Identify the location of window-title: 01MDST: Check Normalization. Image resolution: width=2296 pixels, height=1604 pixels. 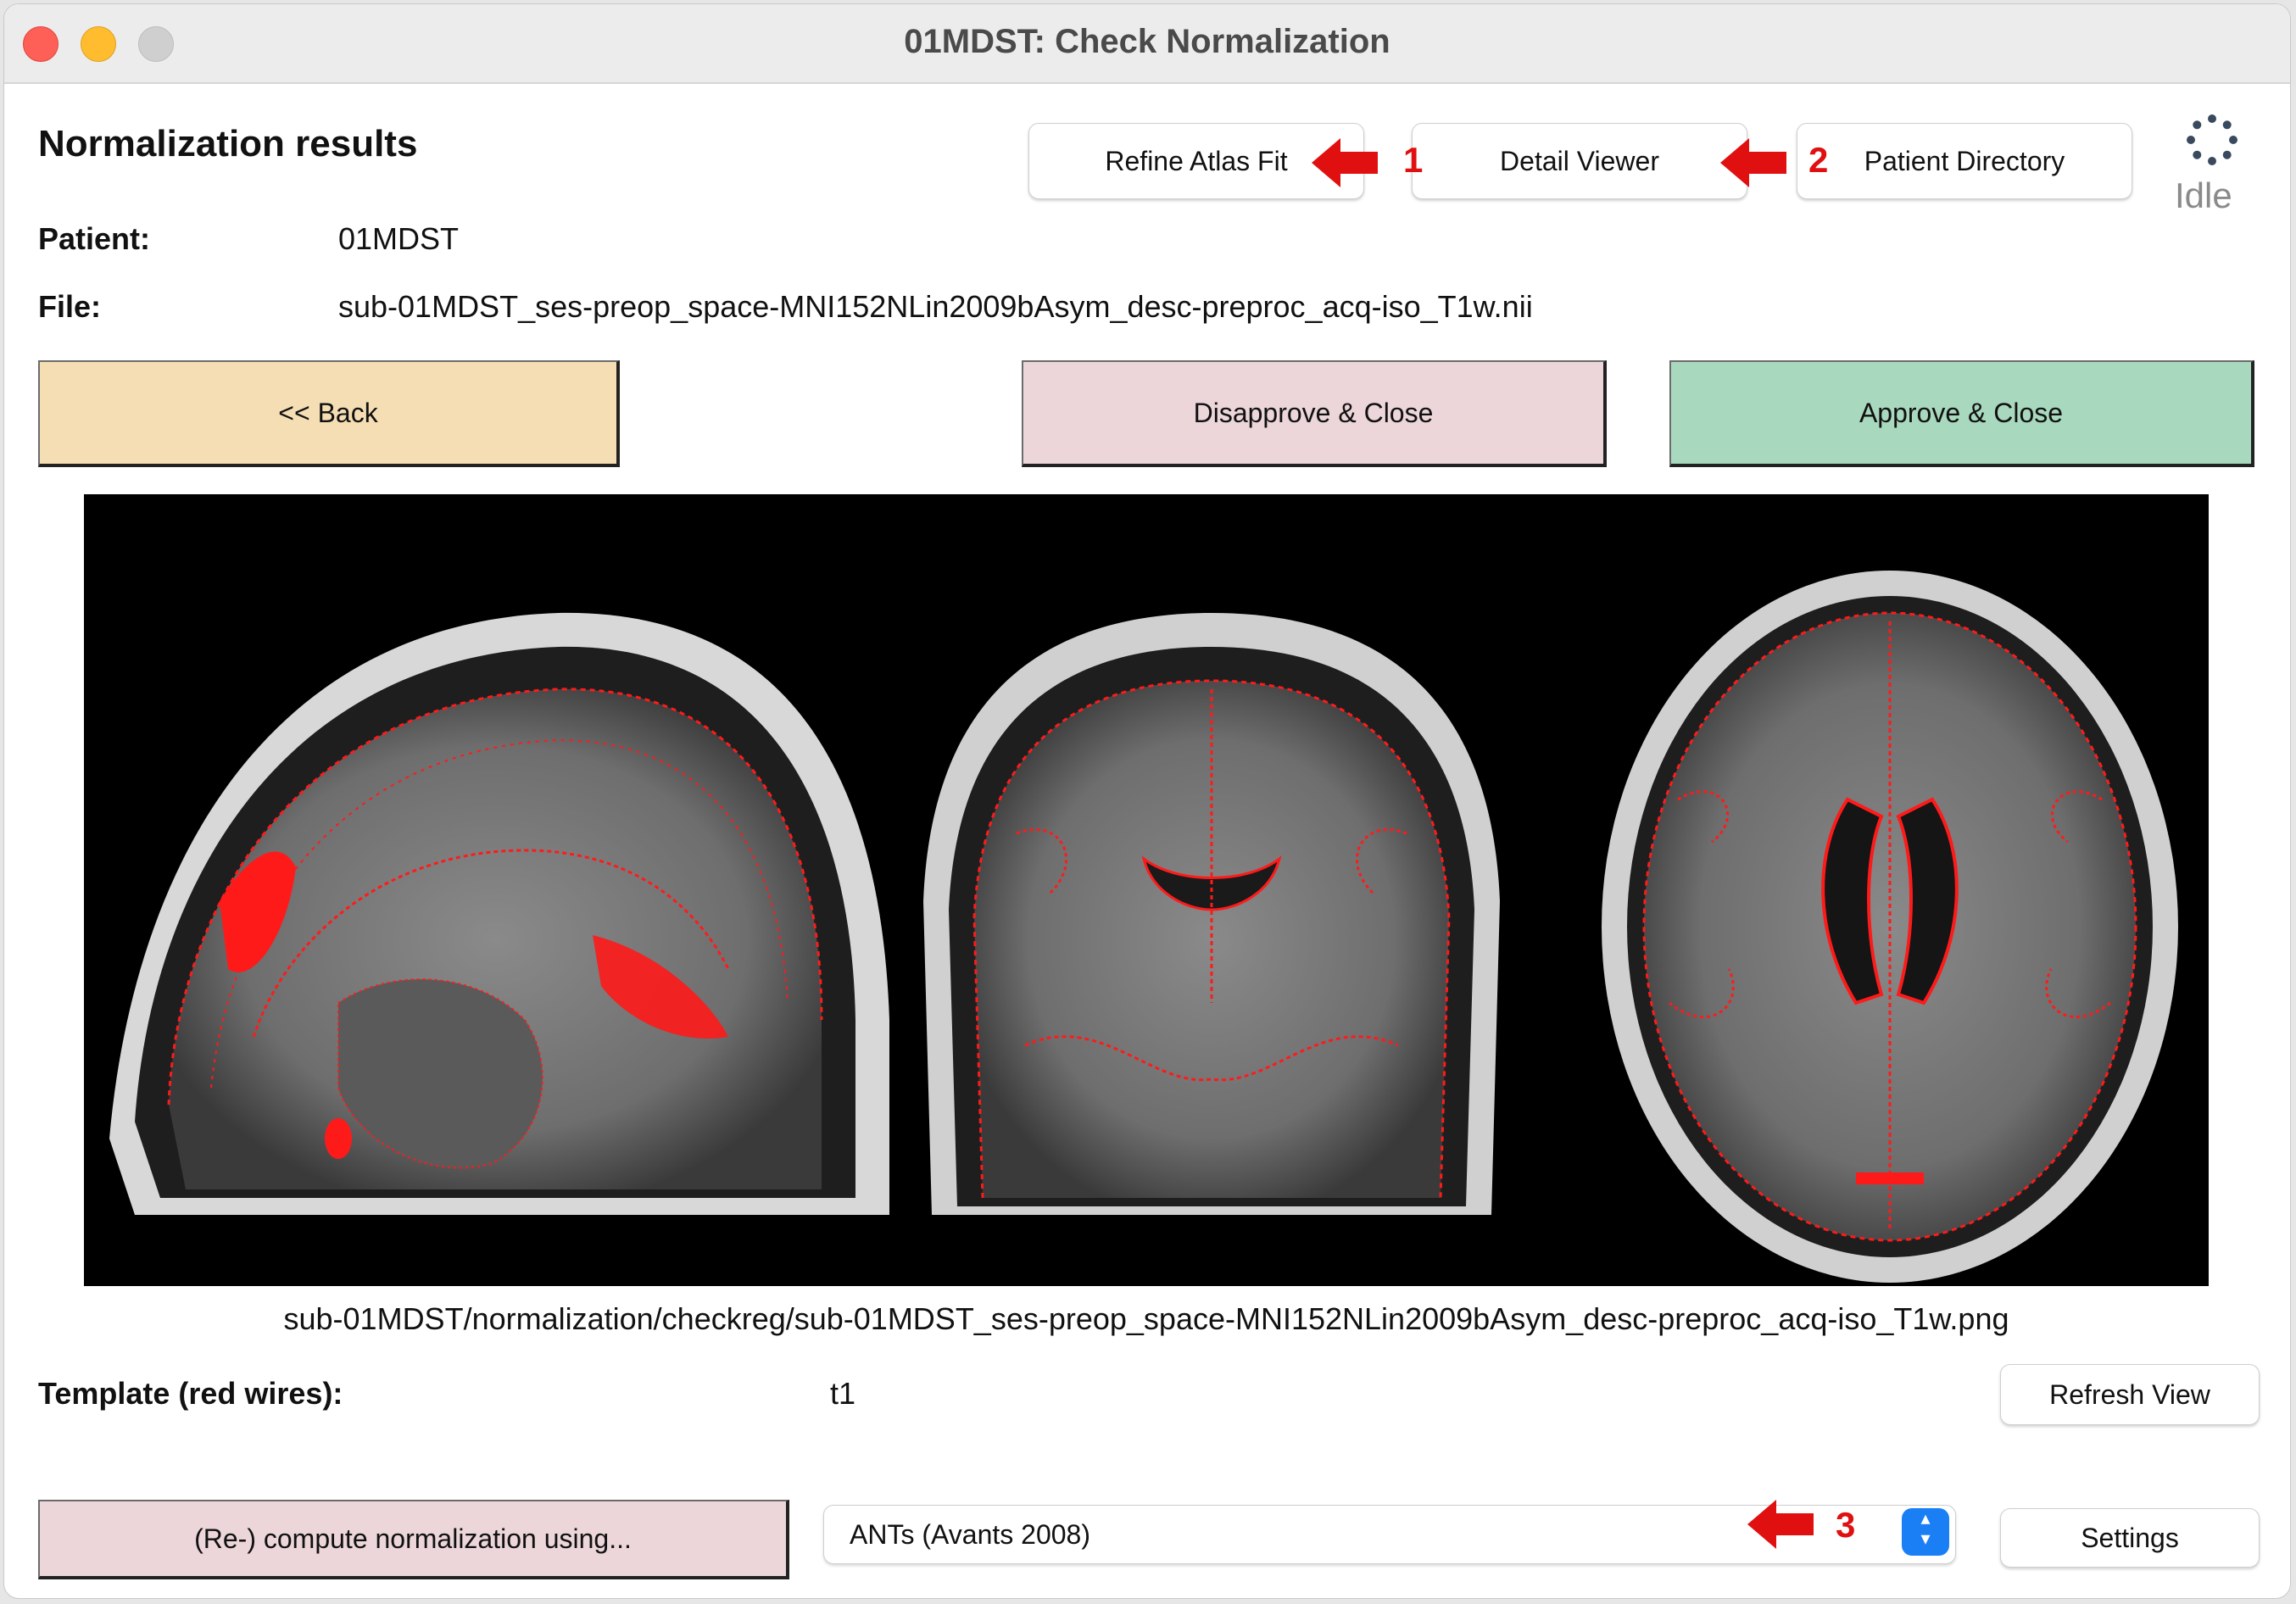
(1147, 41).